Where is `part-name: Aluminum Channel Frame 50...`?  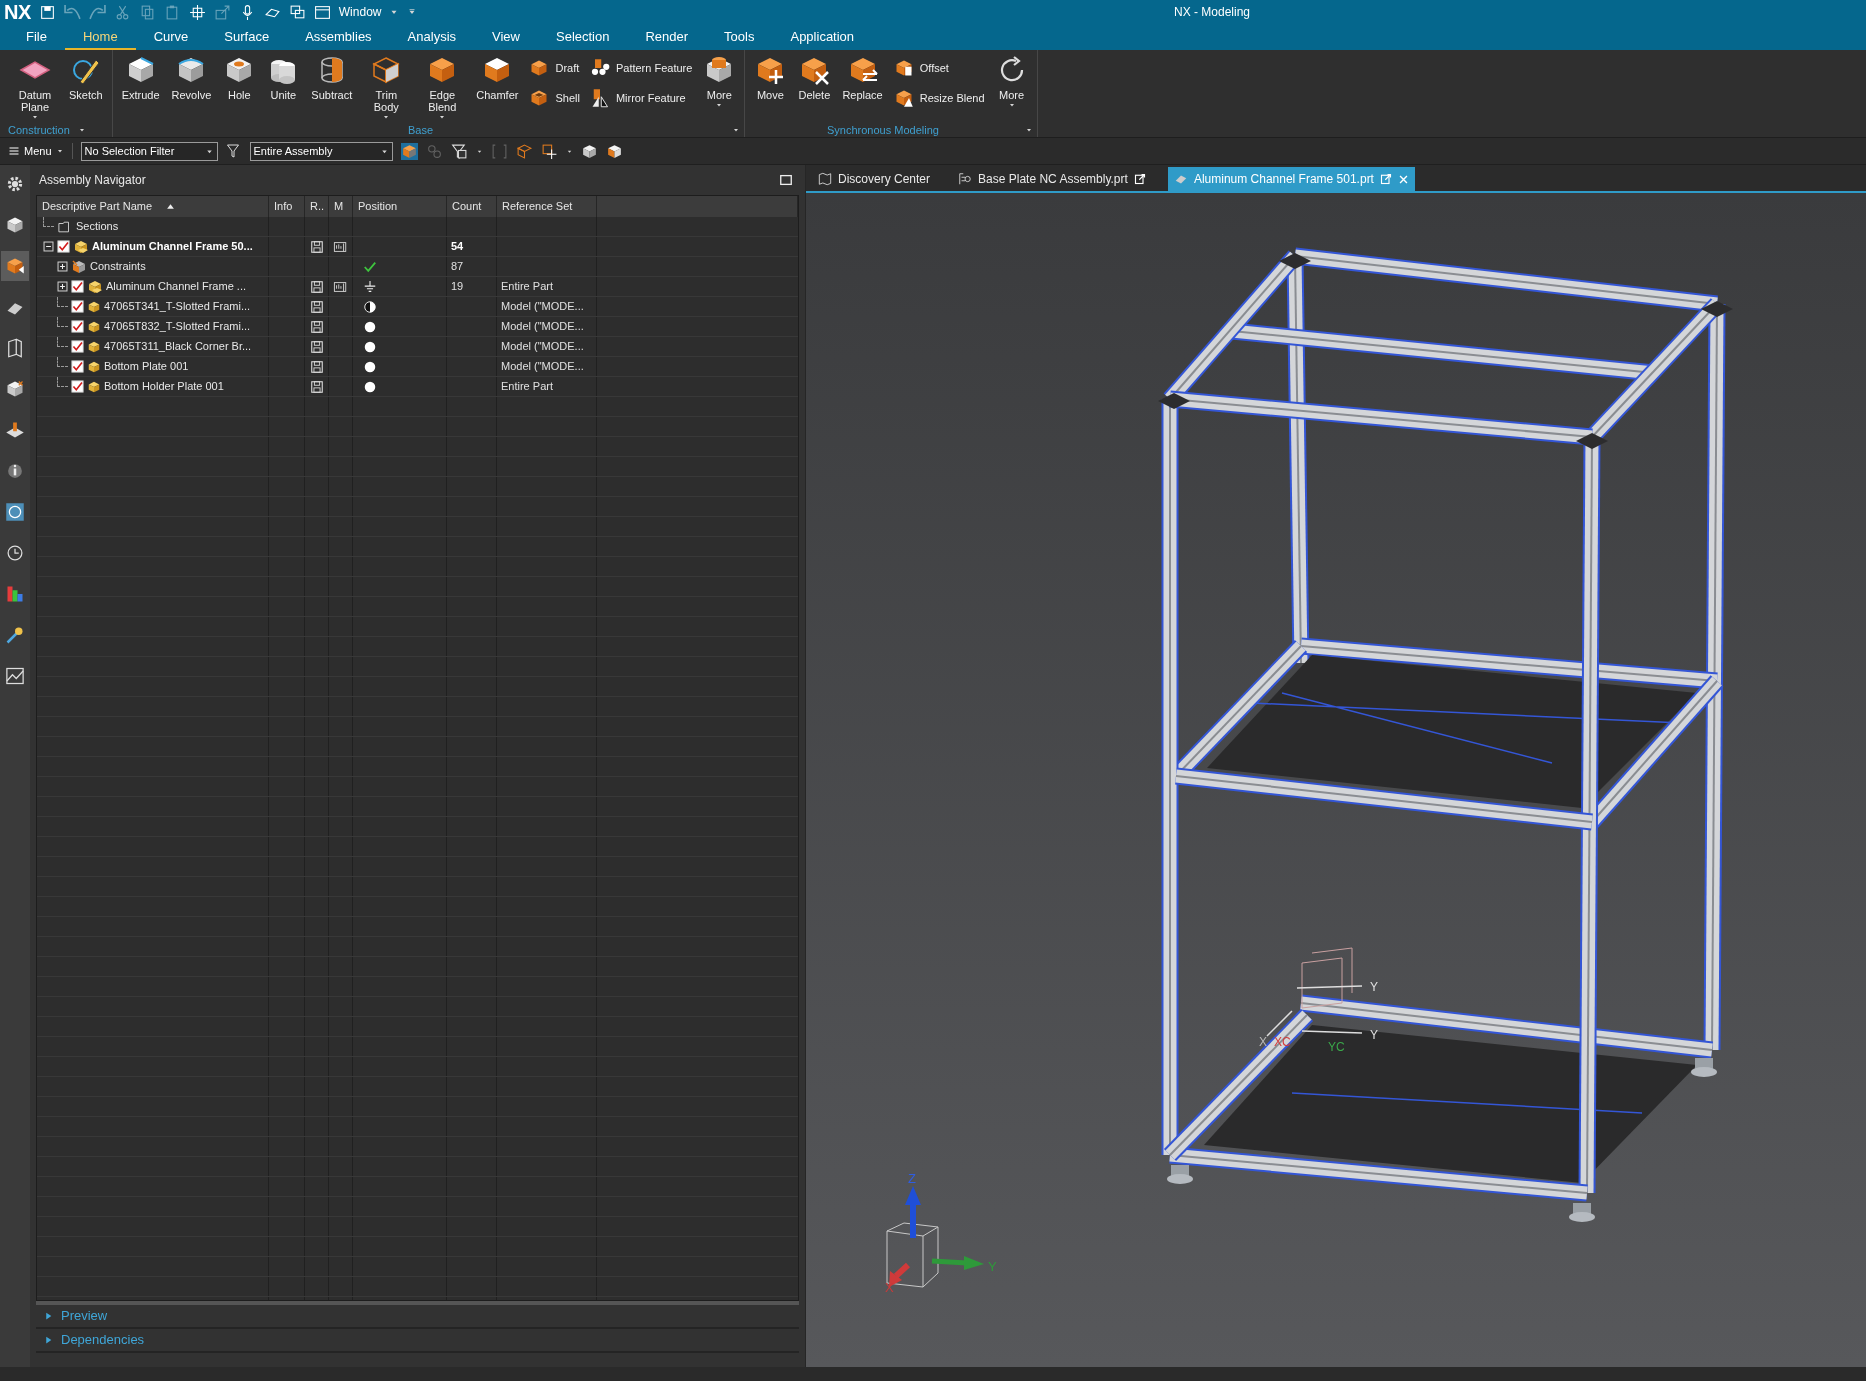 part-name: Aluminum Channel Frame 50... is located at coordinates (172, 247).